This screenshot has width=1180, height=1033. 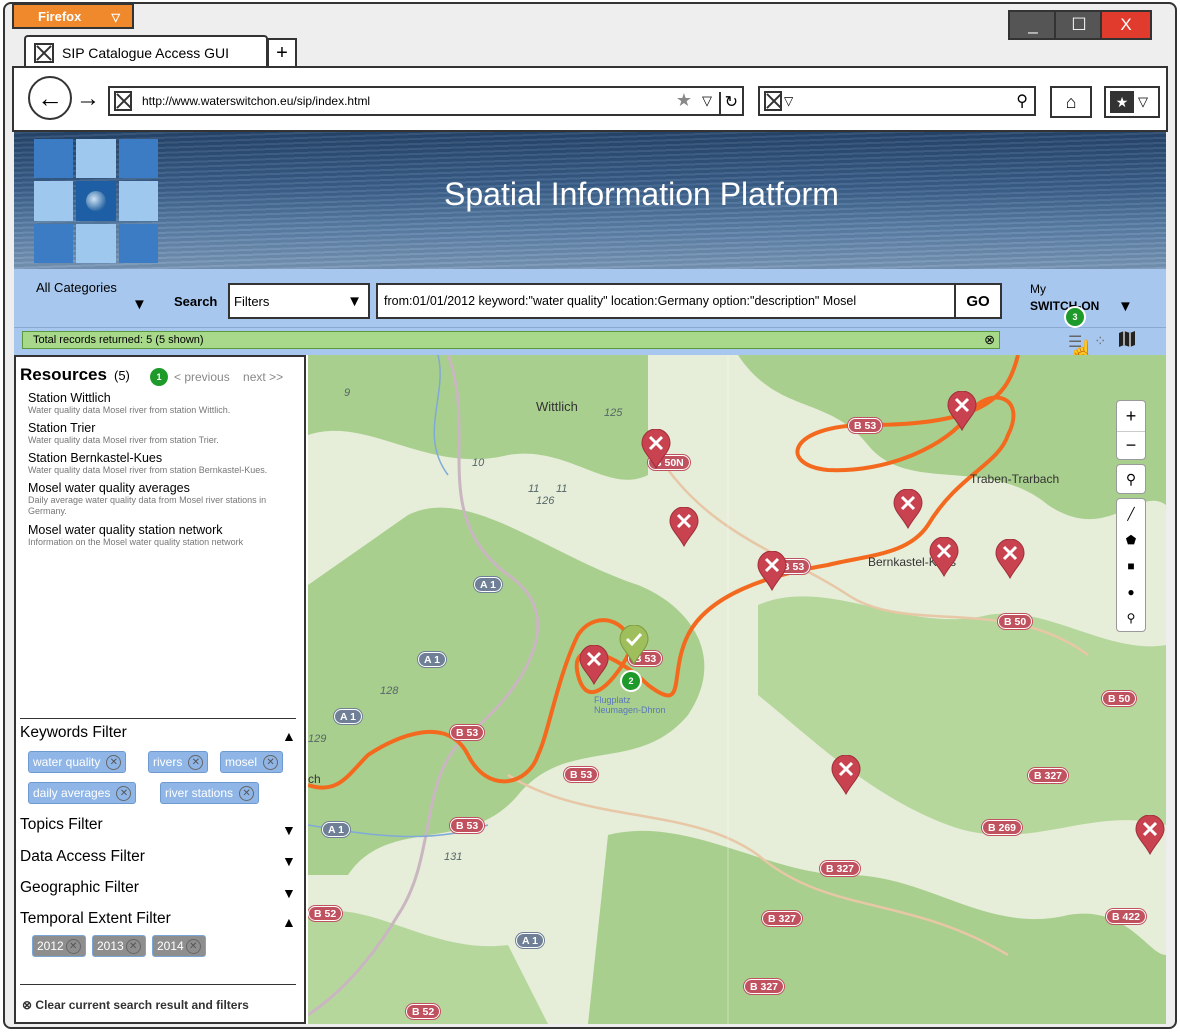 What do you see at coordinates (1131, 540) in the screenshot?
I see `draw-polygon-icon: ⬟` at bounding box center [1131, 540].